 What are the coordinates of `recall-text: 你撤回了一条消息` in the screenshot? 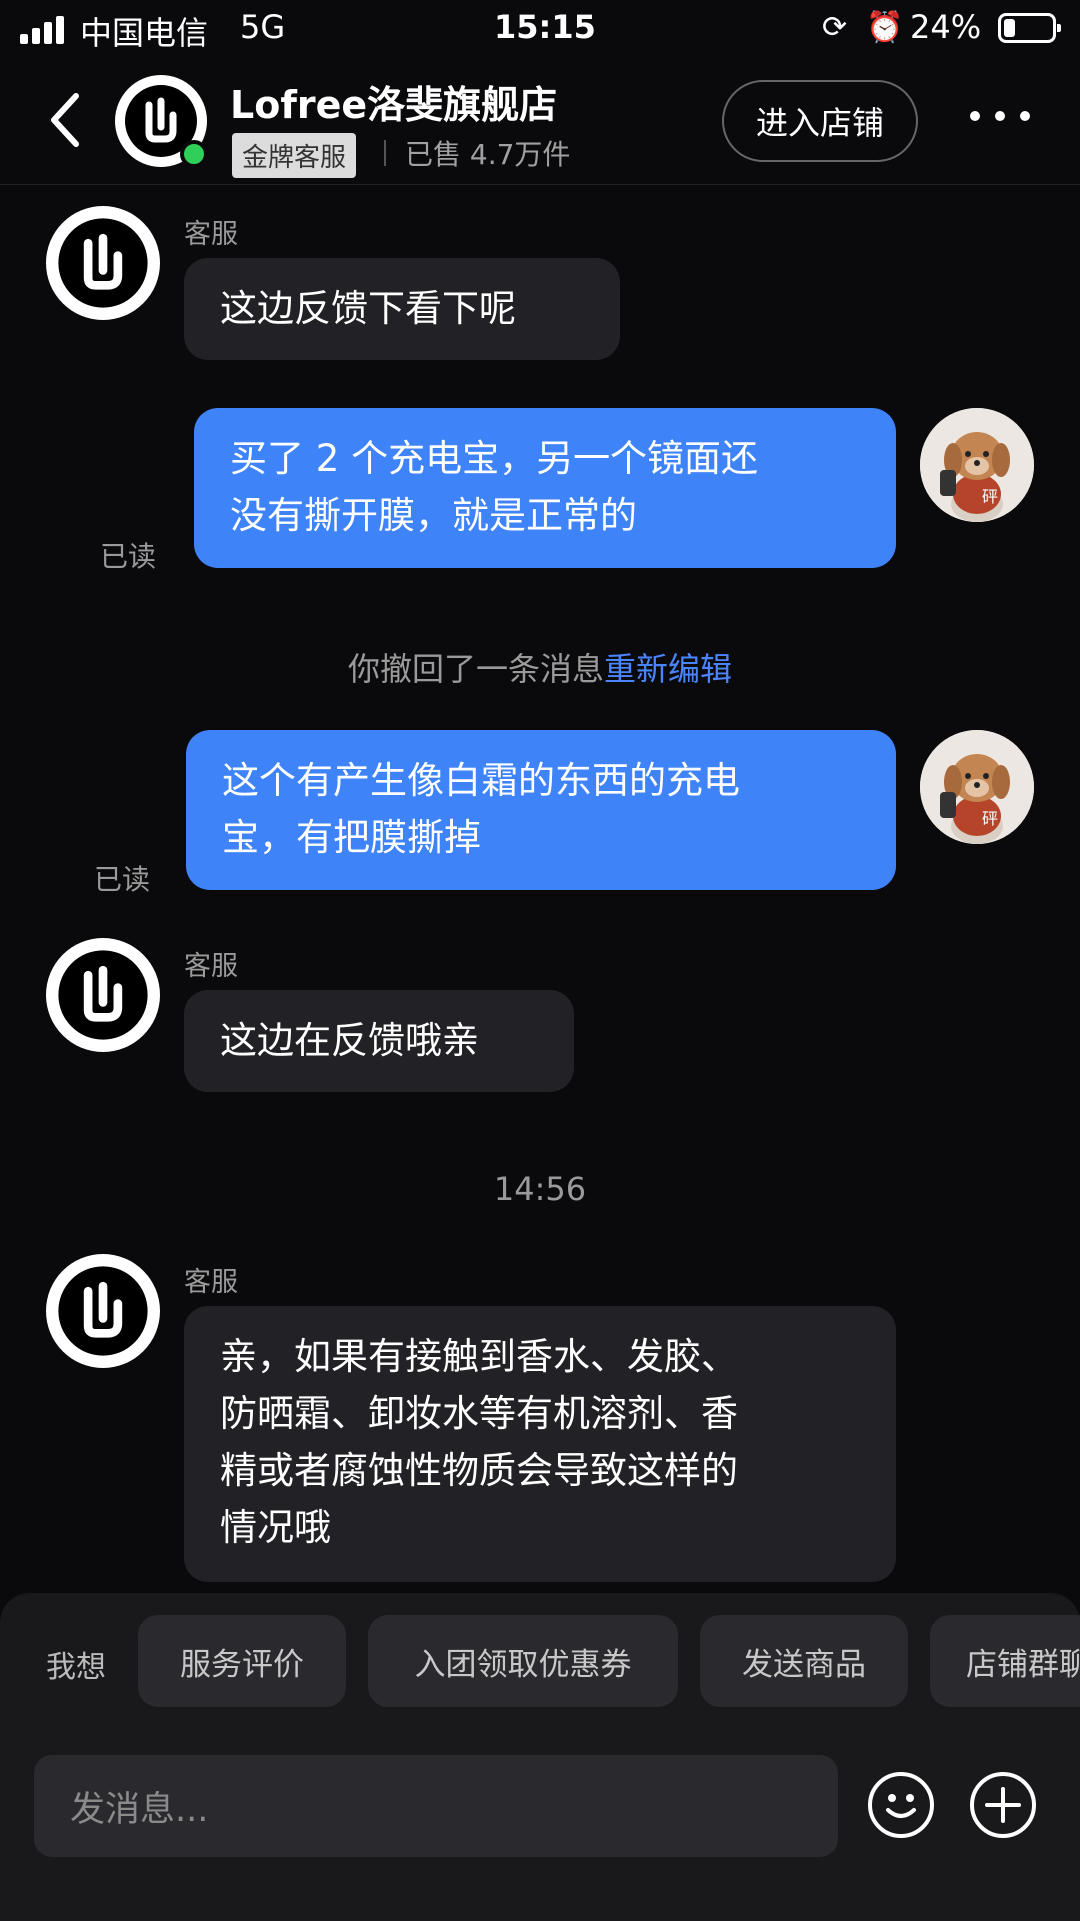 It's located at (475, 669).